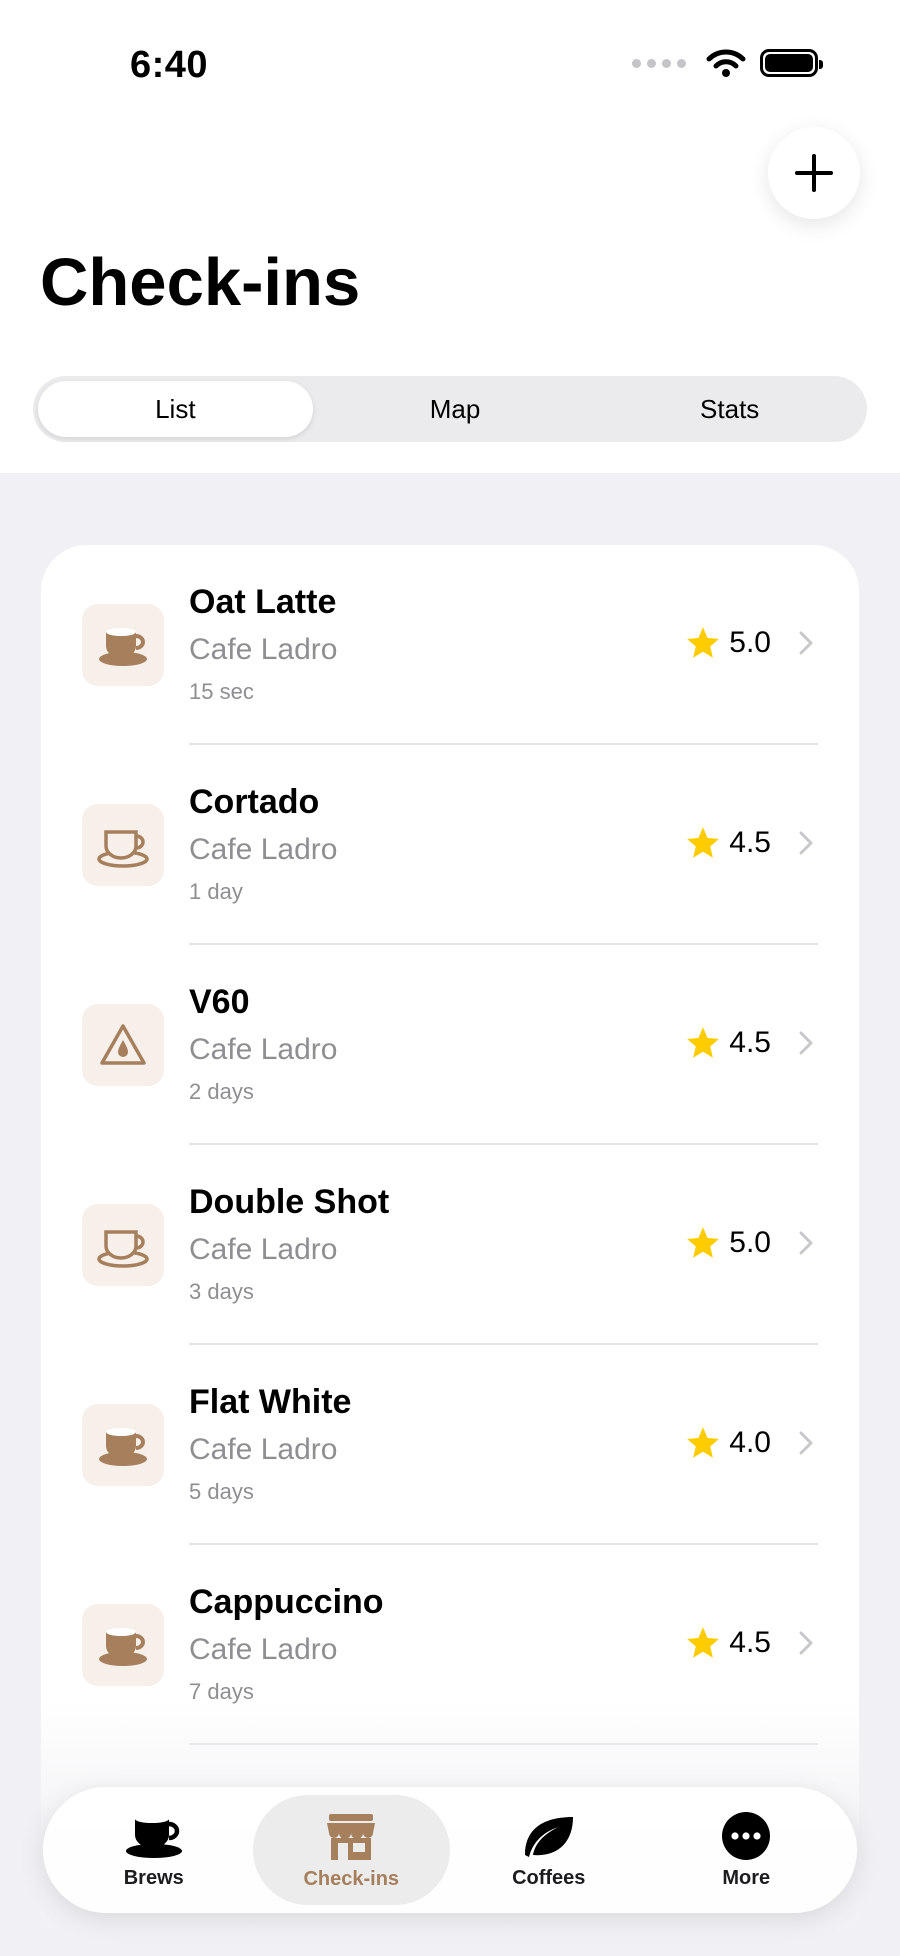 The image size is (900, 1956). I want to click on leaf-icon, so click(548, 1836).